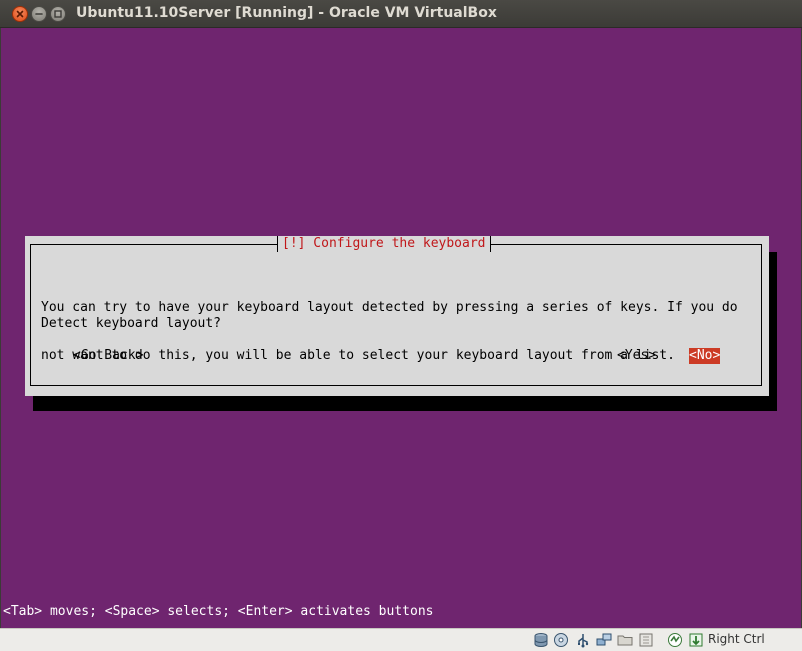 This screenshot has width=802, height=651. What do you see at coordinates (384, 244) in the screenshot?
I see `dialog-title: [!] Configure the keyboard` at bounding box center [384, 244].